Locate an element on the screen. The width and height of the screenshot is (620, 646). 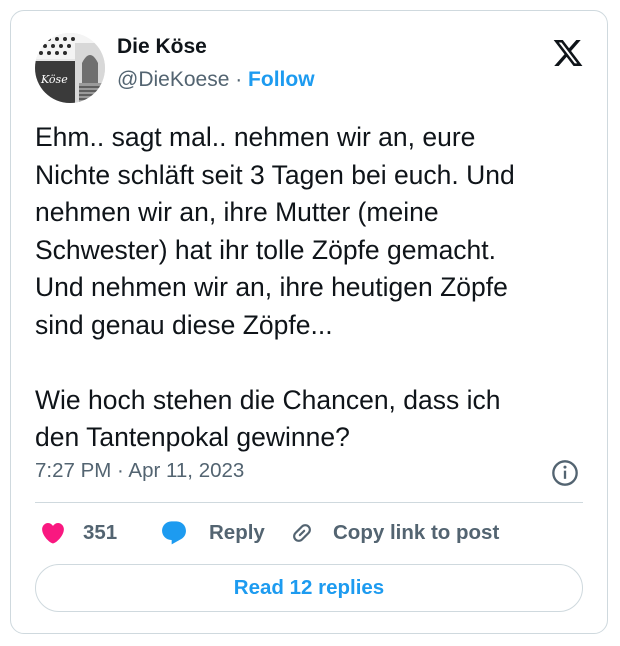
avatar: Köse is located at coordinates (70, 68).